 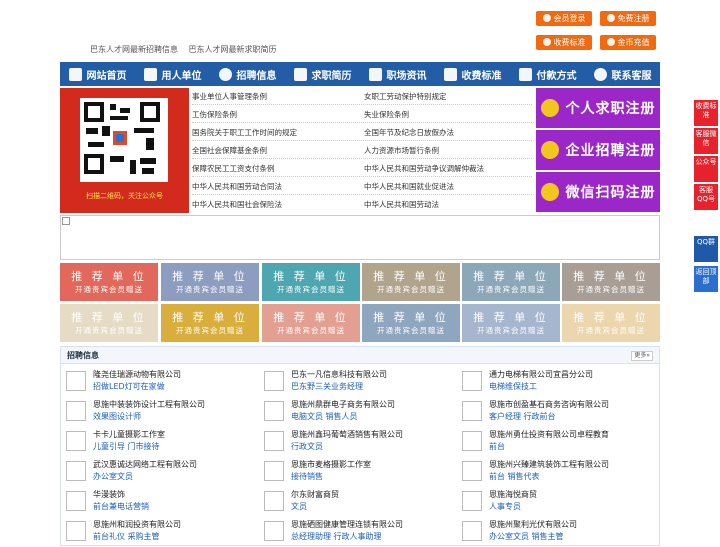 What do you see at coordinates (555, 443) in the screenshot?
I see `job-item: 恩施州勇仕投资有限公司卓程教育 前台` at bounding box center [555, 443].